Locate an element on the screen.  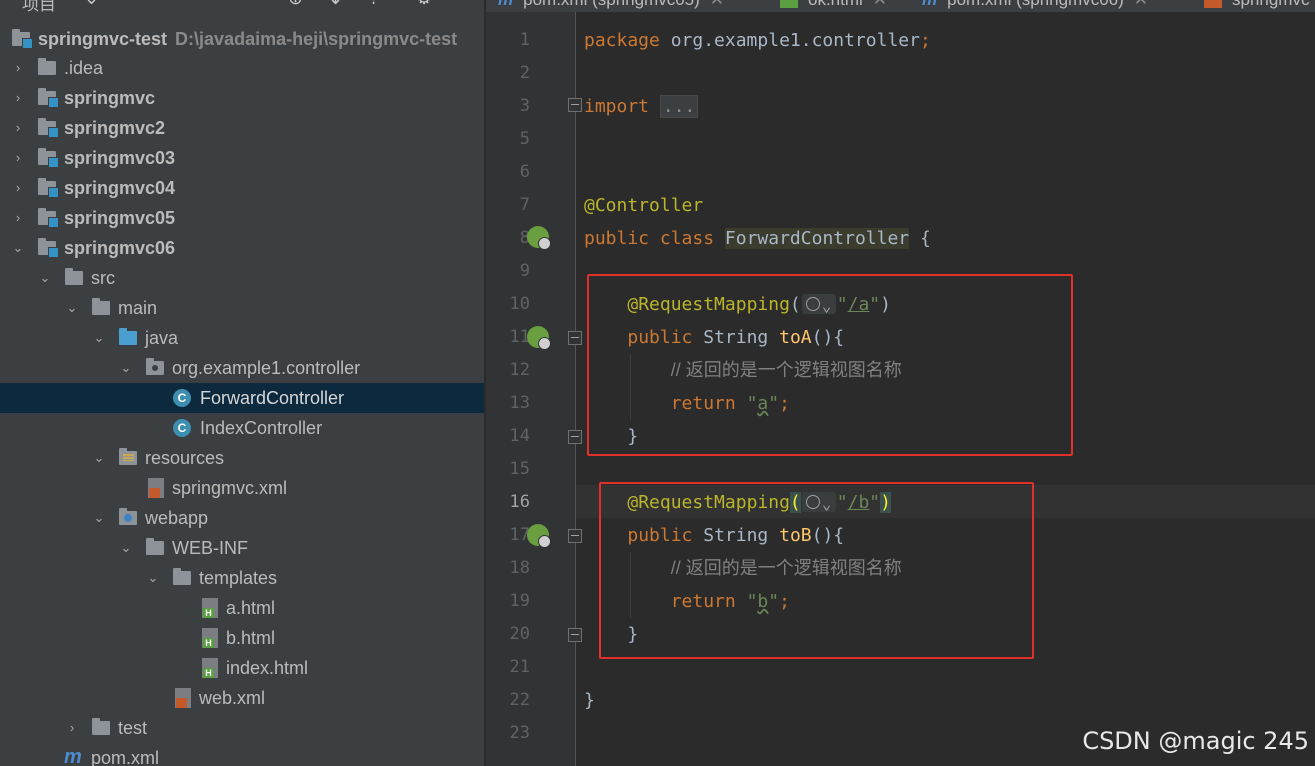
tree-item-package: ⌄ org.example1.controller is located at coordinates (242, 368).